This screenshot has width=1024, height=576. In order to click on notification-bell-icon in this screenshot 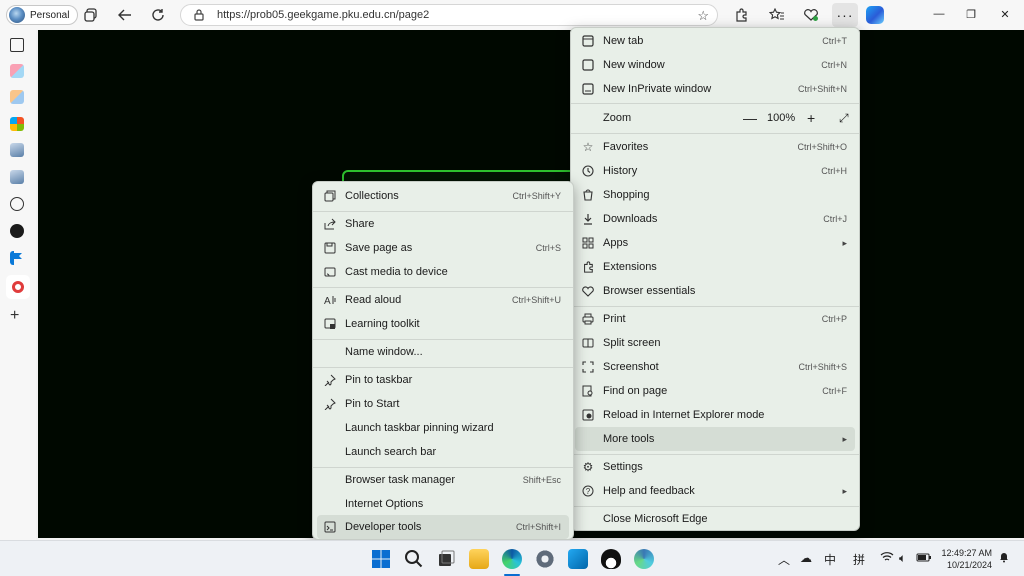, I will do `click(1004, 558)`.